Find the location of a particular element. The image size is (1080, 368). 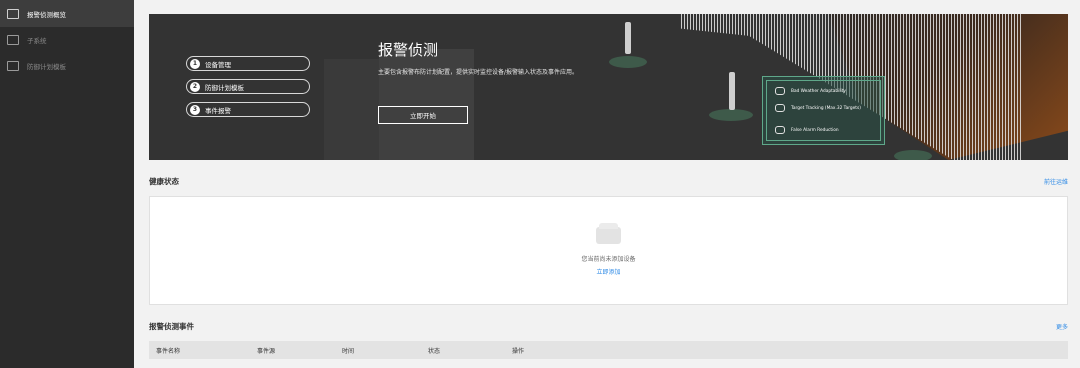

feature-item: False Alarm Reduction is located at coordinates (807, 130).